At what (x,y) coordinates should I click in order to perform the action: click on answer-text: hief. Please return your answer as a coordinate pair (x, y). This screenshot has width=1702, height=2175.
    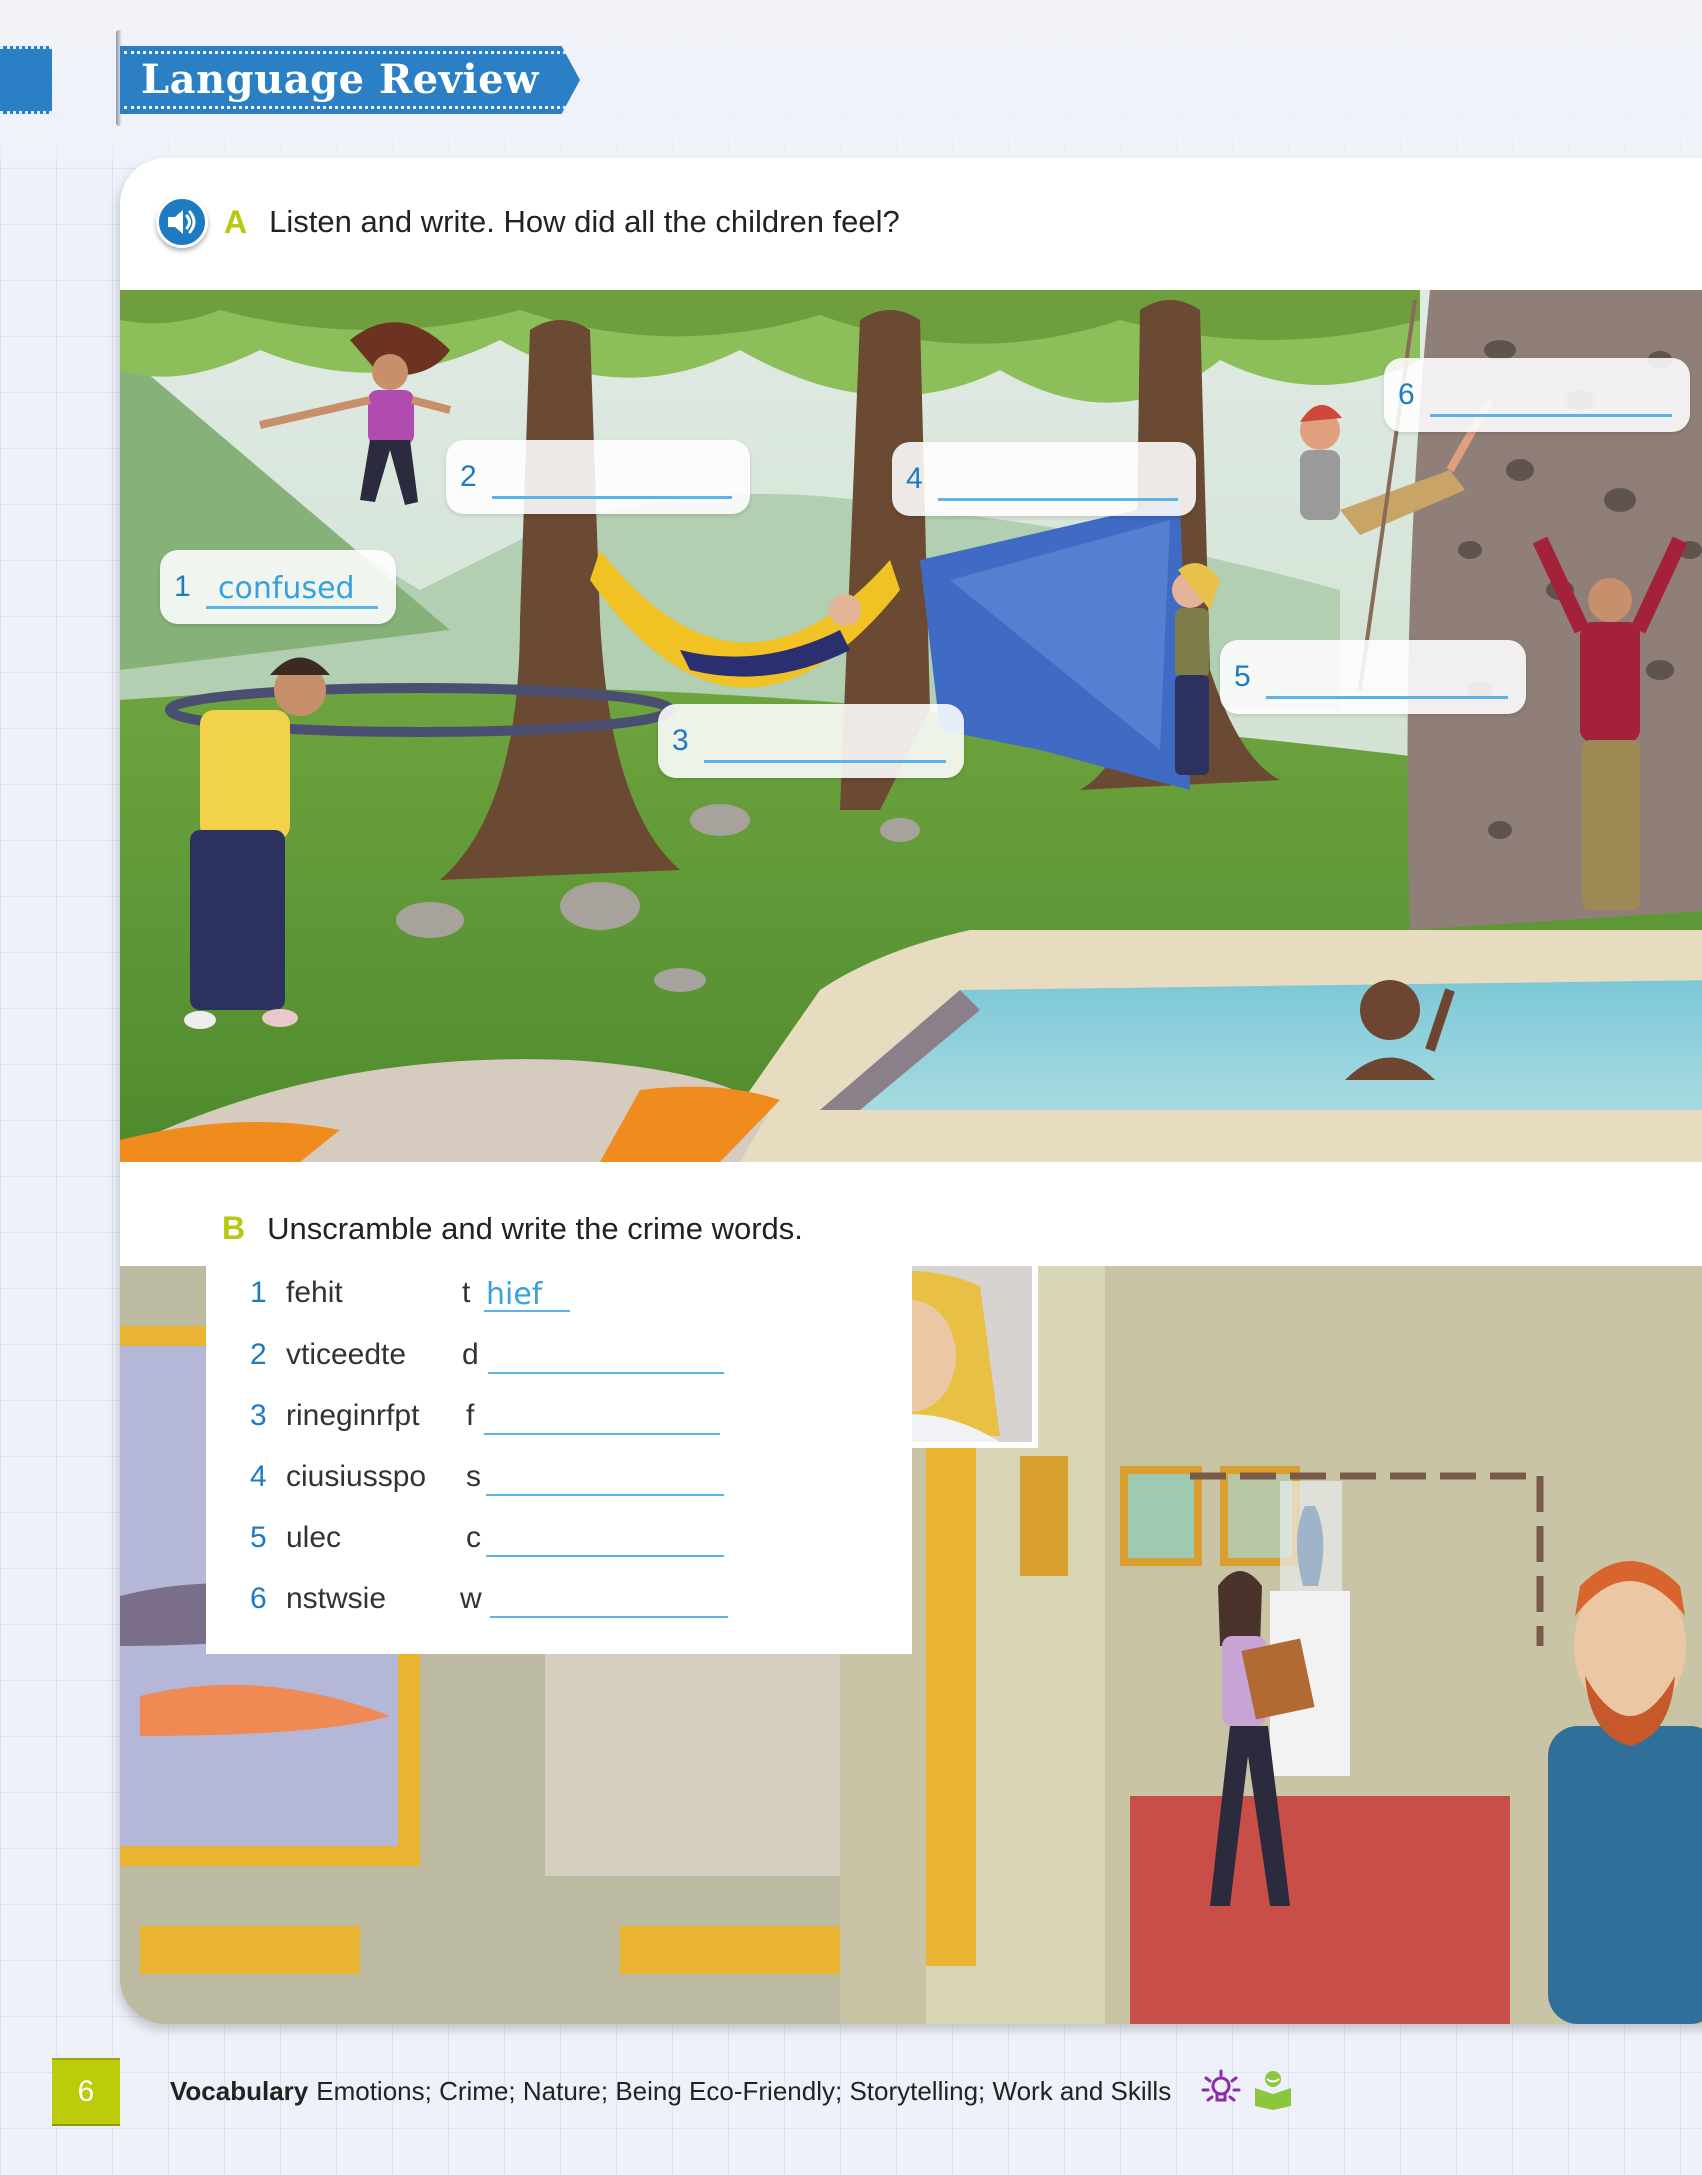
    Looking at the image, I should click on (514, 1294).